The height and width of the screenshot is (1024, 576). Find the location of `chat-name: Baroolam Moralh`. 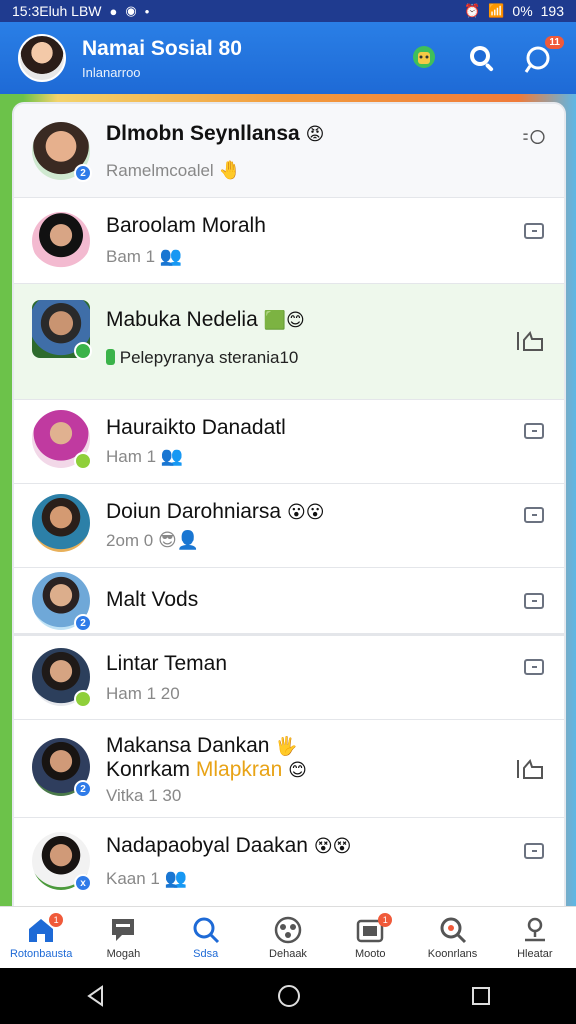

chat-name: Baroolam Moralh is located at coordinates (186, 225).